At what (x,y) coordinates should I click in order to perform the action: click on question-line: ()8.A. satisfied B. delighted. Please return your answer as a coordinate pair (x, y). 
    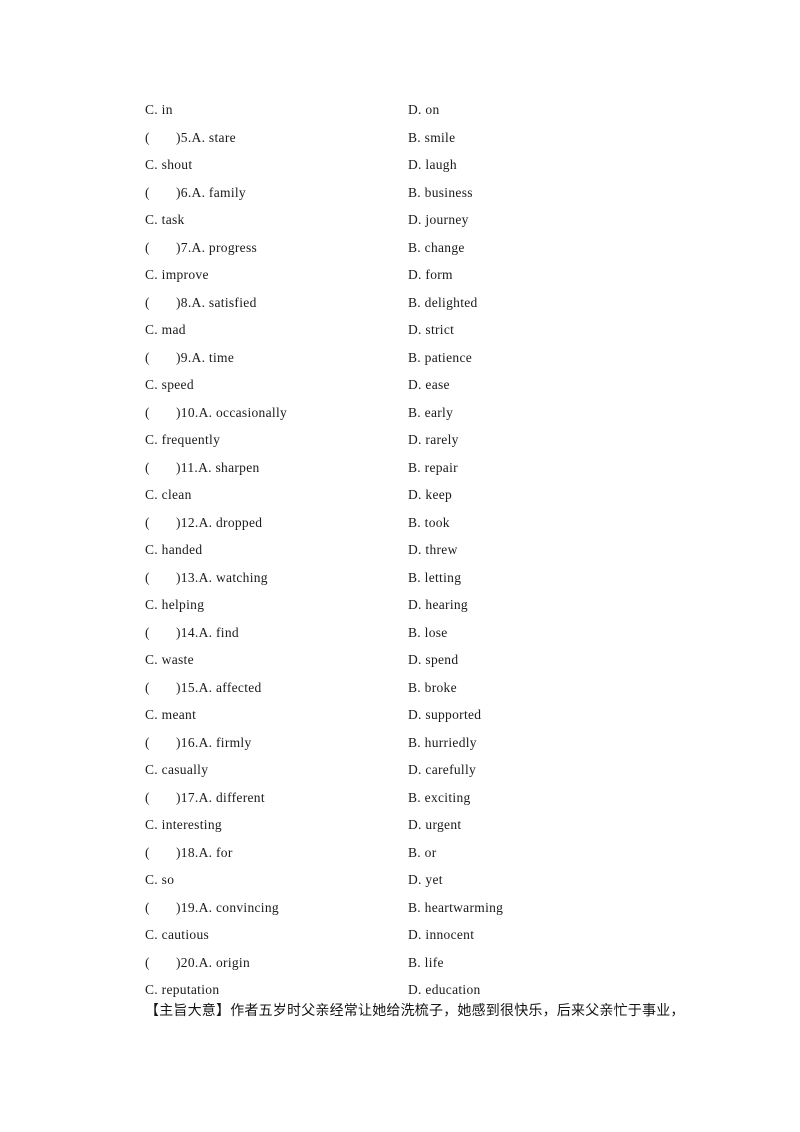
    Looking at the image, I should click on (455, 303).